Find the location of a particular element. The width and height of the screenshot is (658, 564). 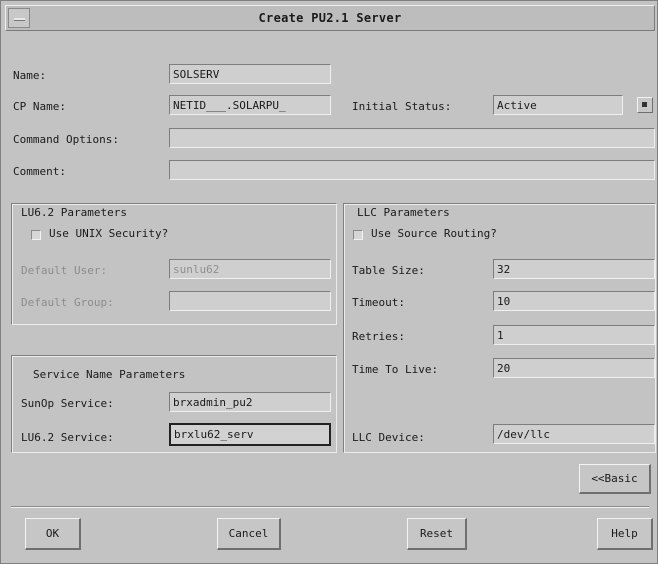

initial-status-label: Initial Status: is located at coordinates (402, 106).